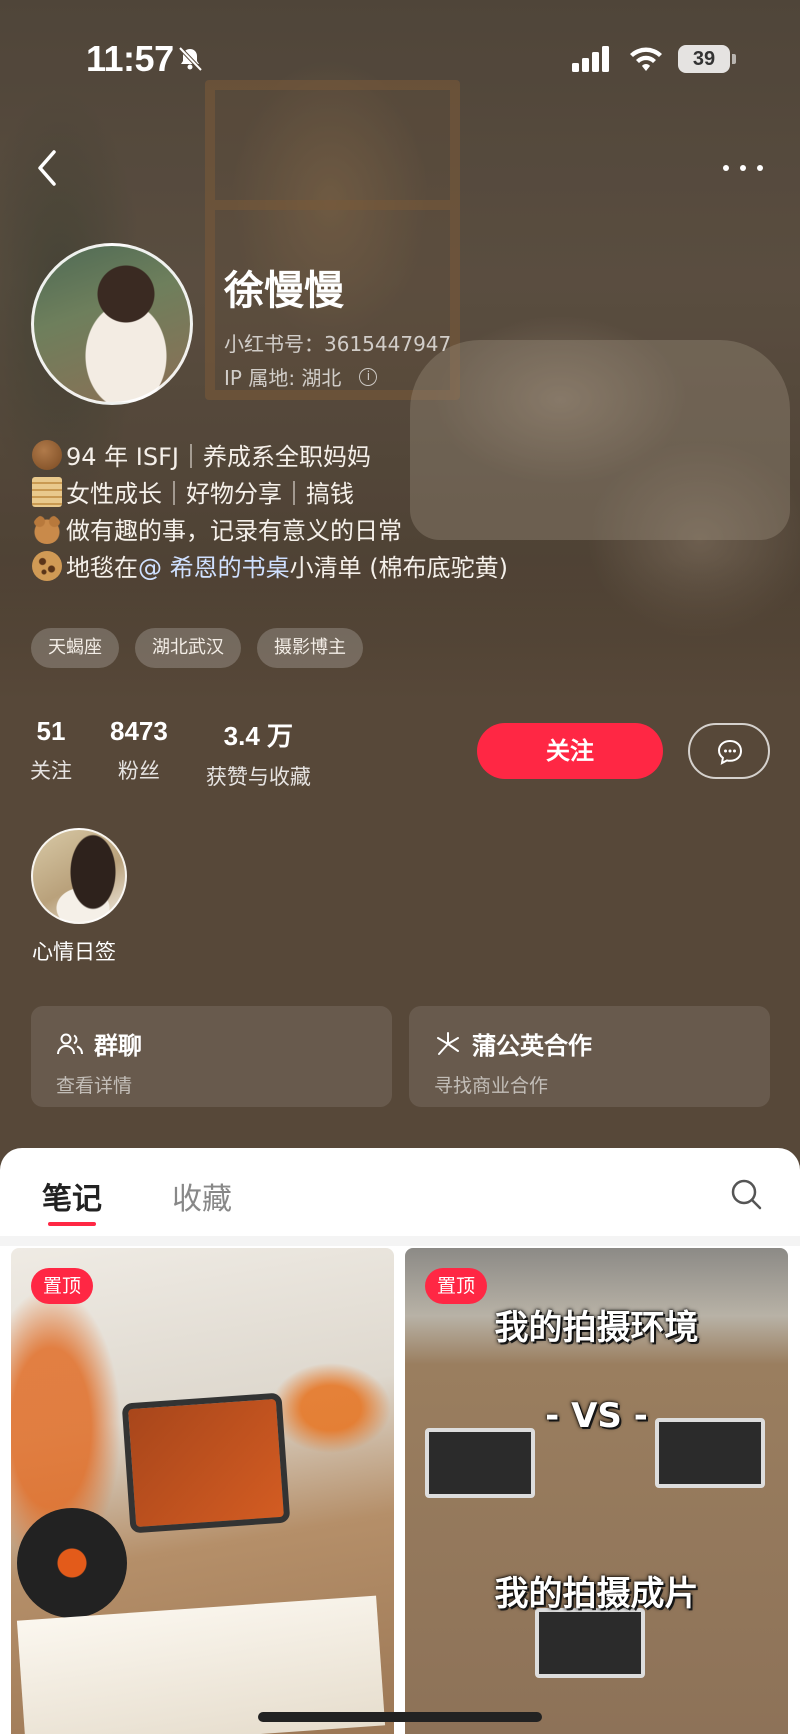  I want to click on bio-mention-link: @ 希恩的书桌, so click(214, 565).